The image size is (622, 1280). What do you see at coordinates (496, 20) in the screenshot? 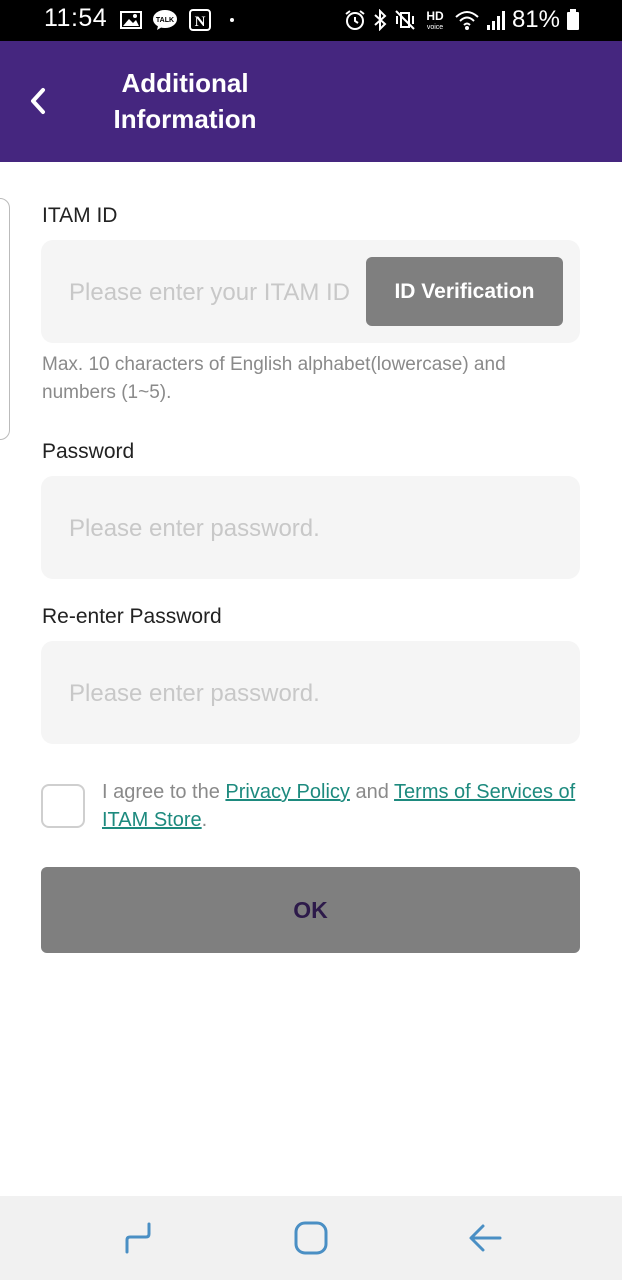
I see `signal-icon` at bounding box center [496, 20].